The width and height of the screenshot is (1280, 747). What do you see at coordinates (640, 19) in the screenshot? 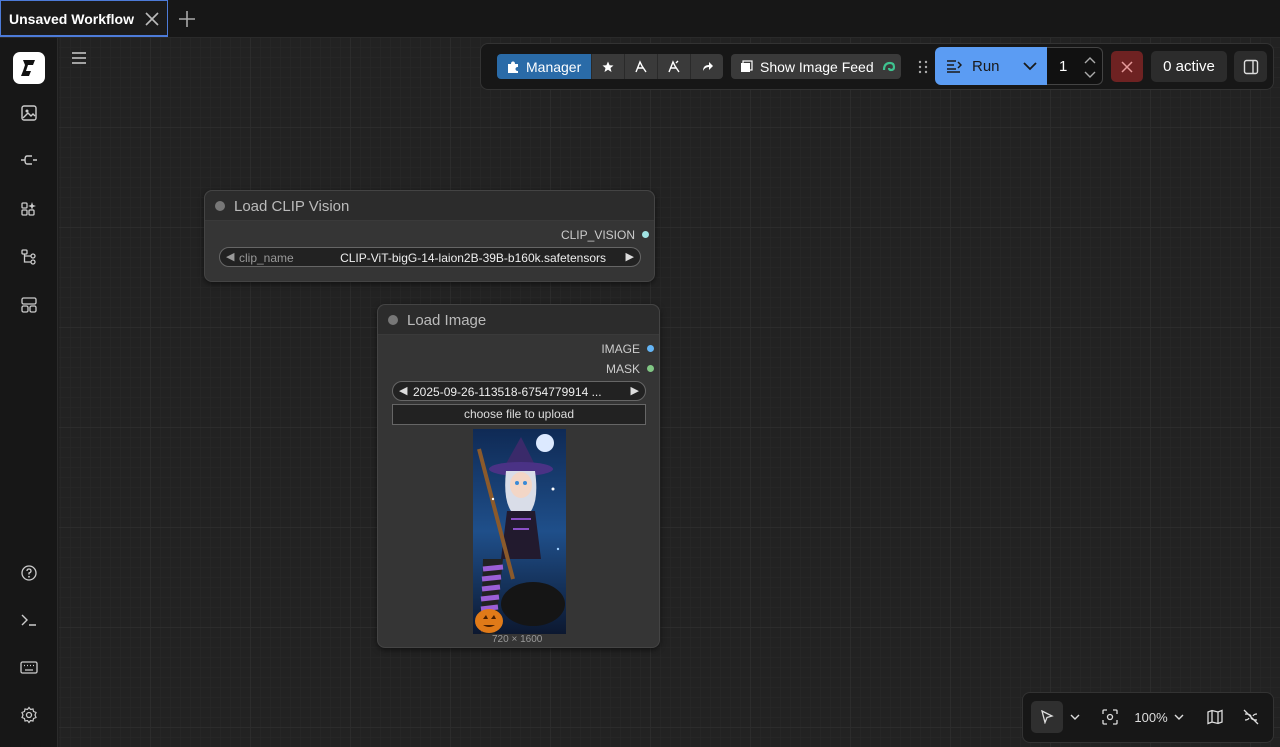
I see `tab-bar: Unsaved Workflow` at bounding box center [640, 19].